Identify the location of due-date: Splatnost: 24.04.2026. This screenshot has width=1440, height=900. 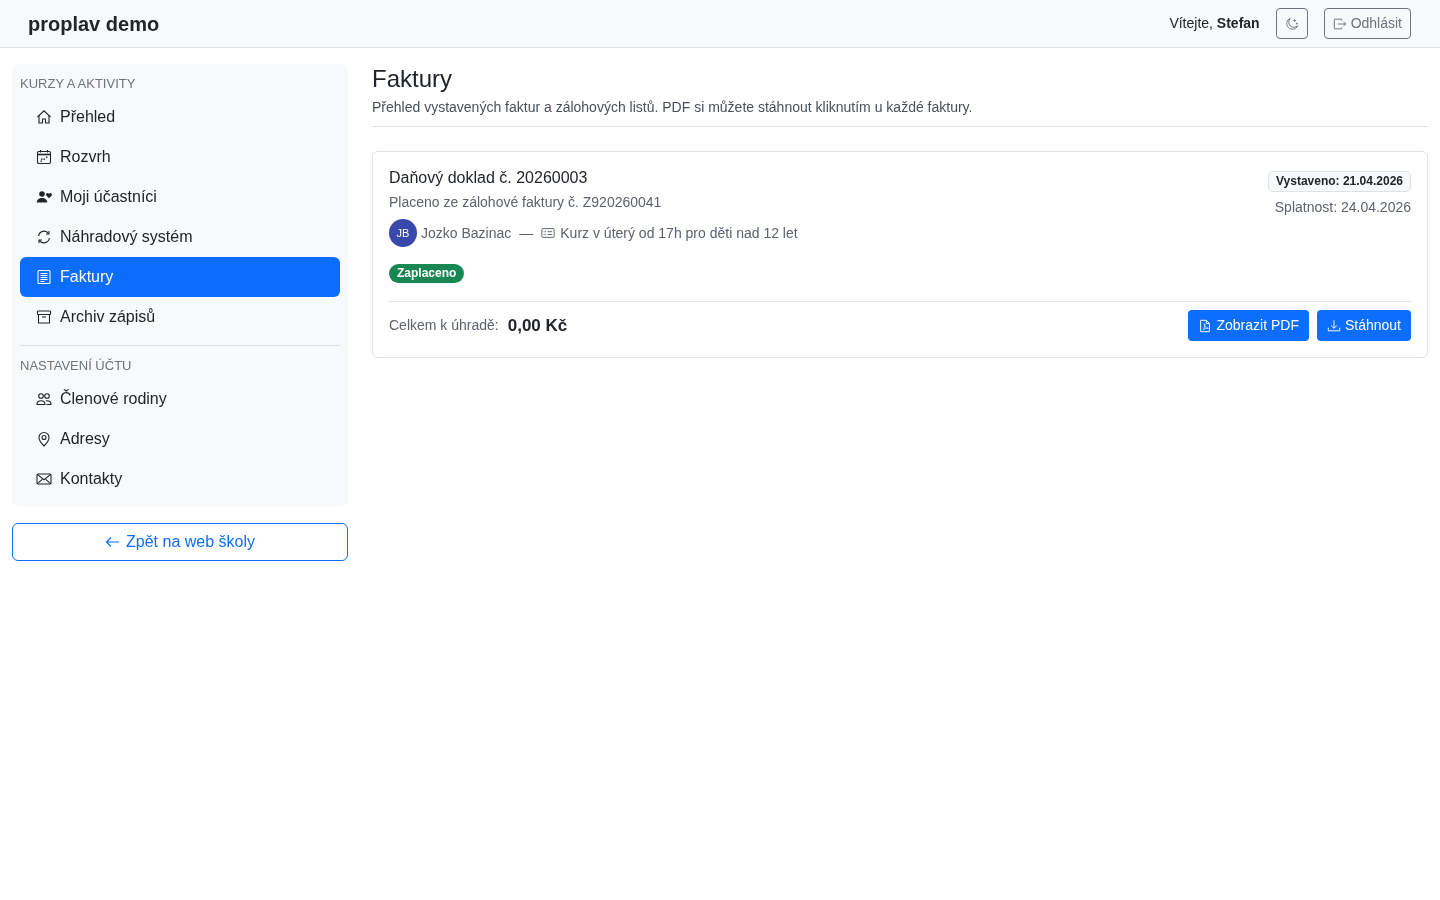
(1342, 207).